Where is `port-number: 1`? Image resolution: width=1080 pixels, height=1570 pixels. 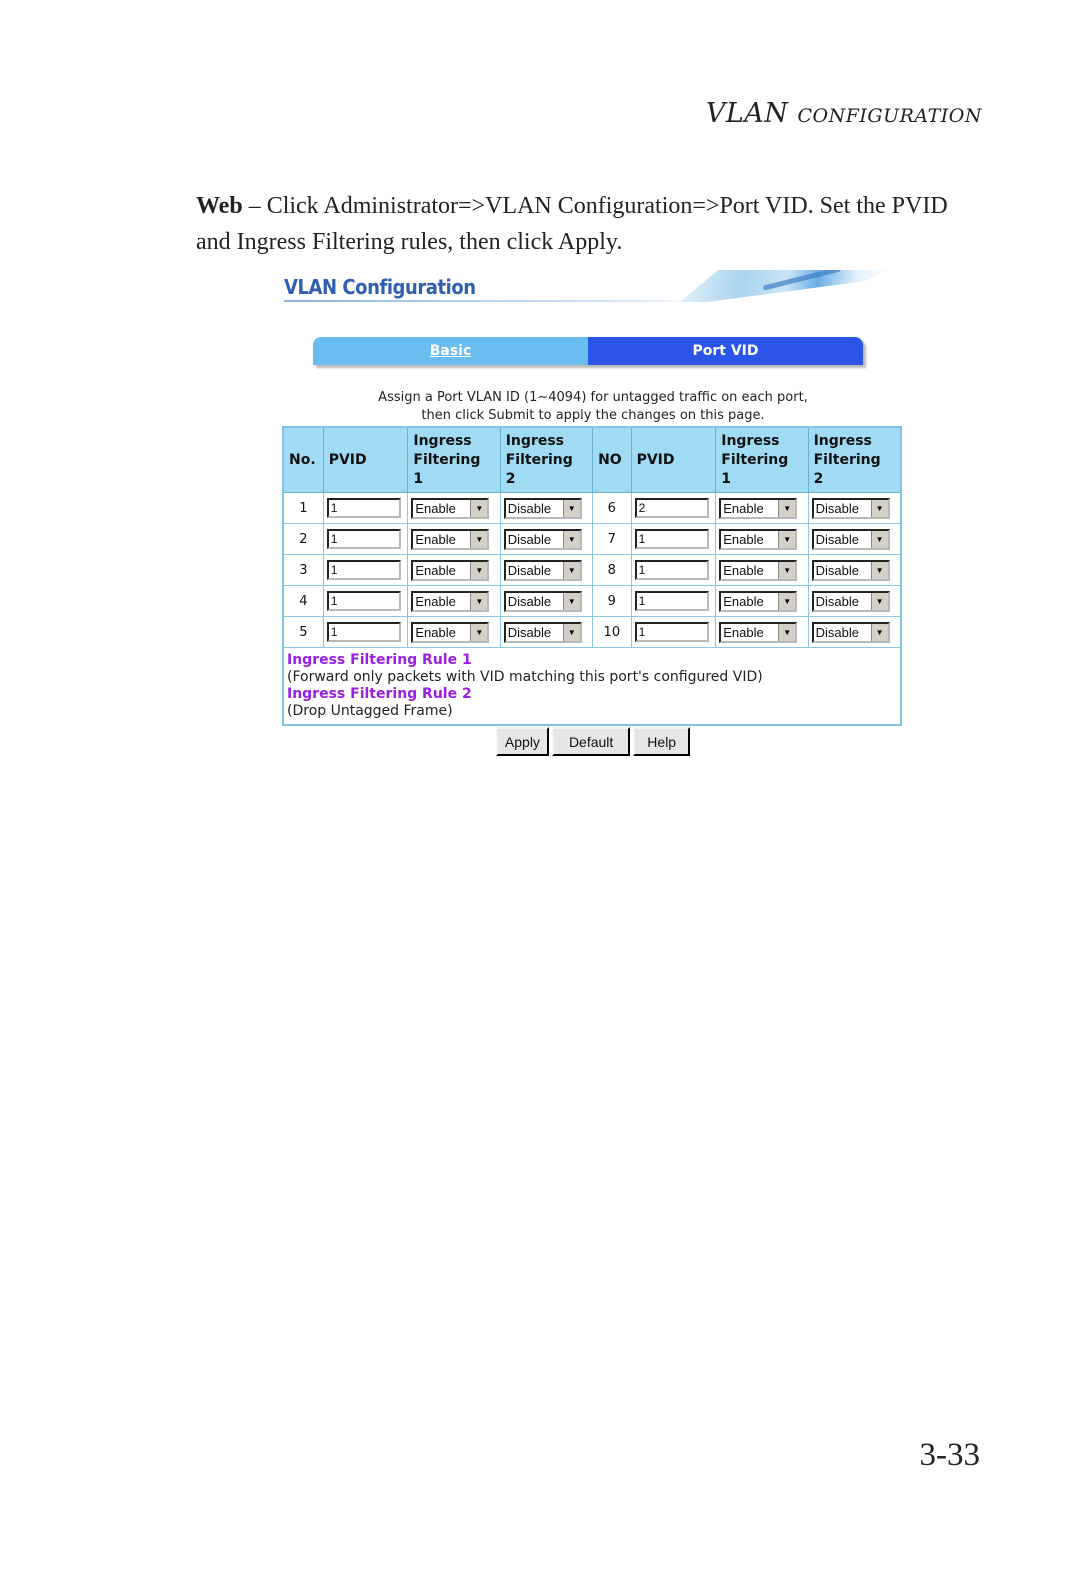
port-number: 1 is located at coordinates (303, 508).